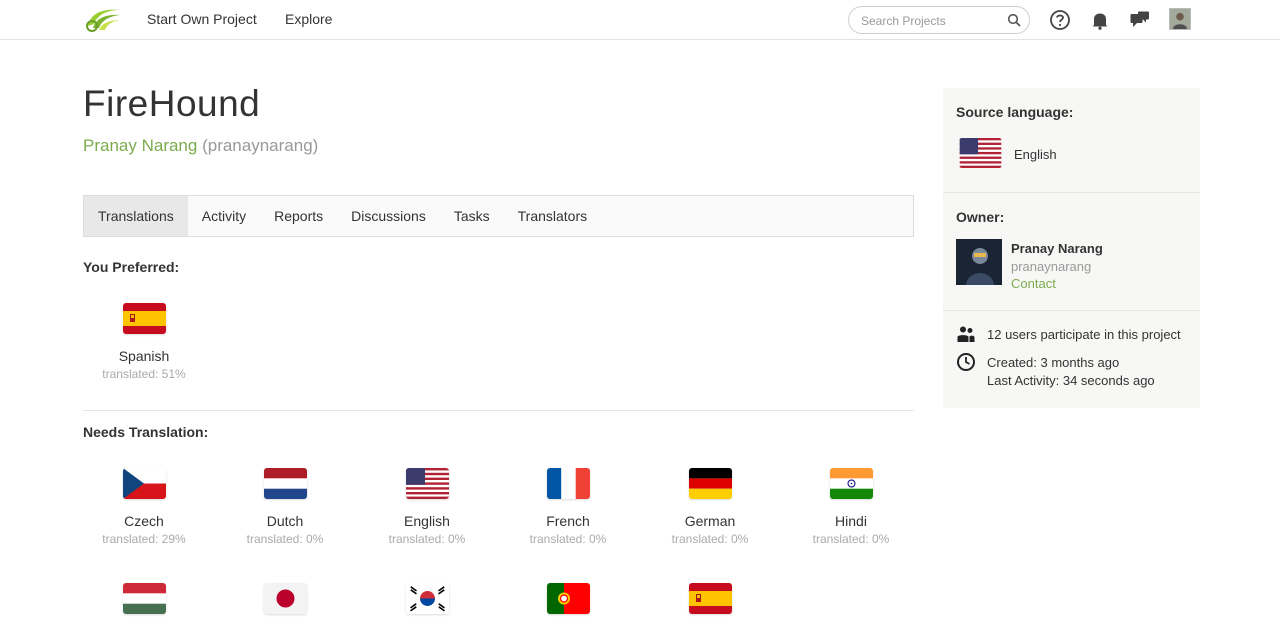  I want to click on language-card-french: French translated: 0%, so click(568, 507).